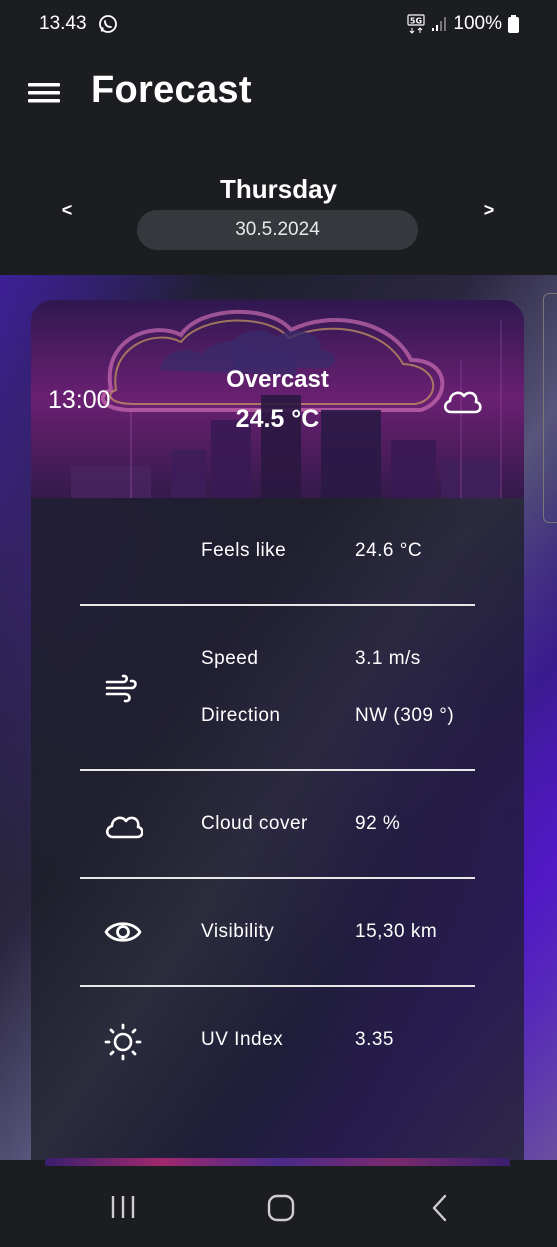 The image size is (557, 1247). Describe the element at coordinates (254, 823) in the screenshot. I see `cloud-cover-label: Cloud cover` at that location.